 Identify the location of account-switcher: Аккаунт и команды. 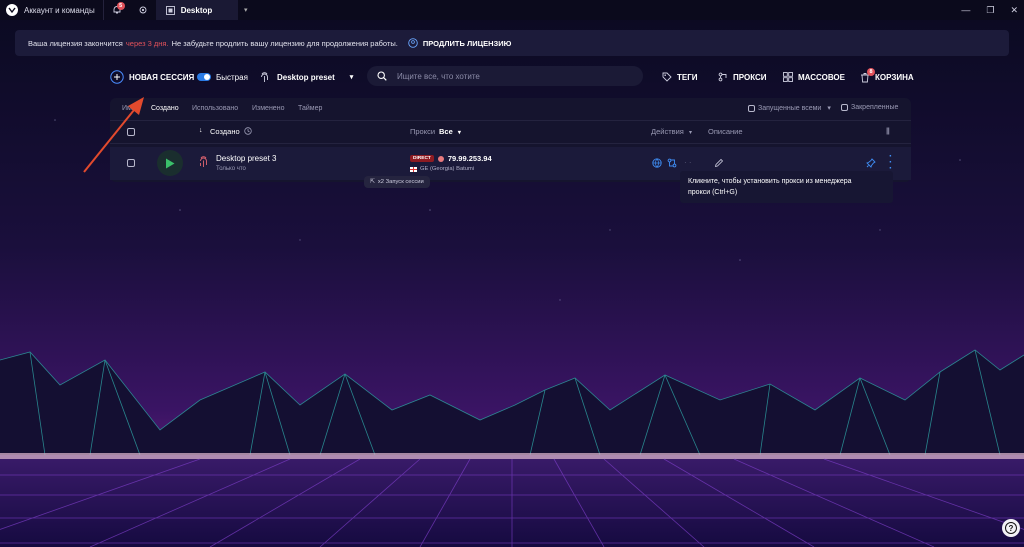
(51, 10).